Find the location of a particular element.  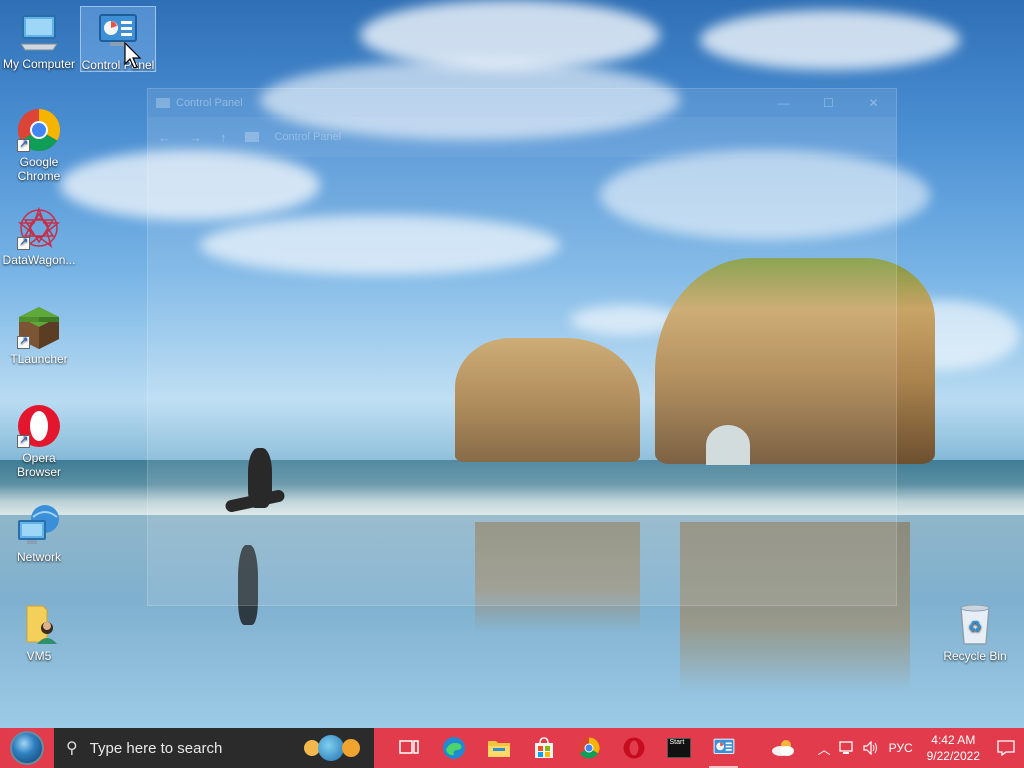

clock: 4:42 AM 9/22/2022 is located at coordinates (953, 748).